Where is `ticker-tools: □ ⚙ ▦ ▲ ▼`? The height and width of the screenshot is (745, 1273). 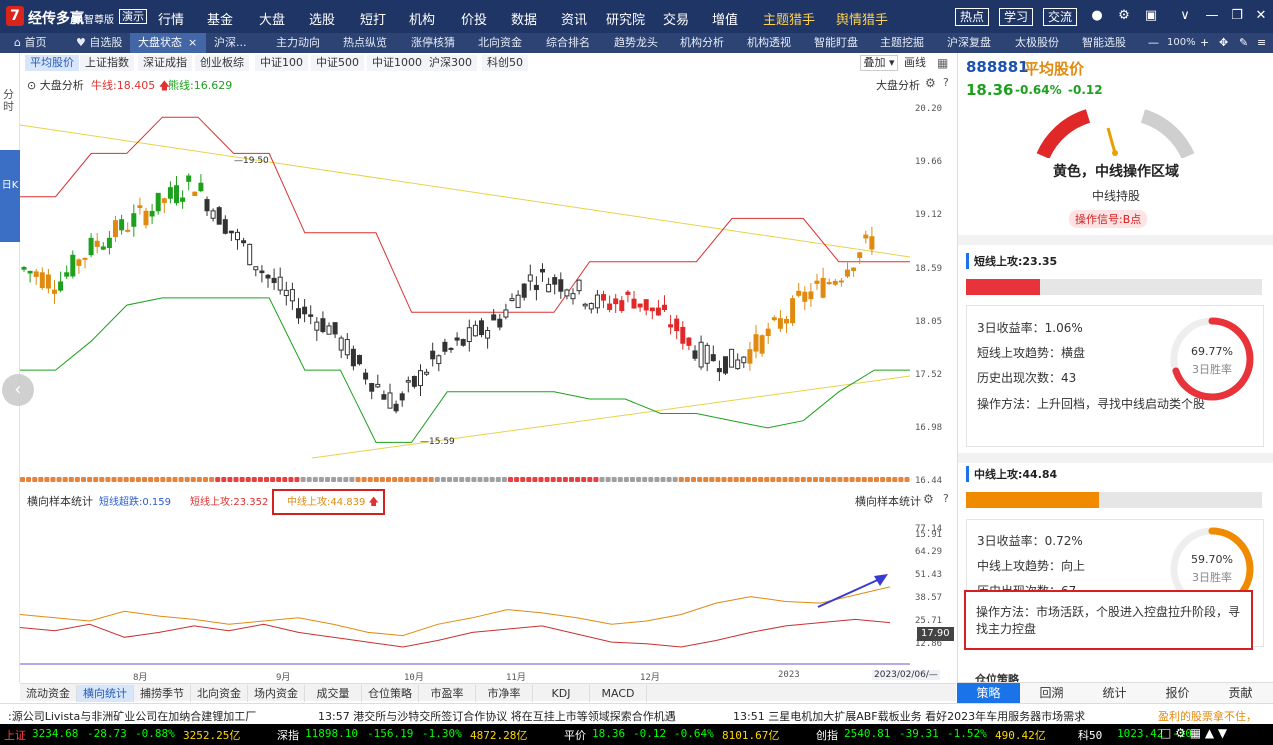
ticker-tools: □ ⚙ ▦ ▲ ▼ is located at coordinates (1193, 733).